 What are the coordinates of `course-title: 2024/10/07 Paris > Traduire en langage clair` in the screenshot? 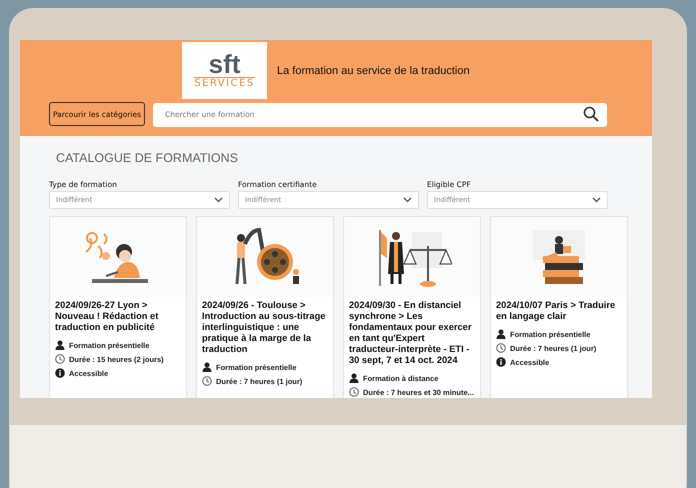 It's located at (559, 311).